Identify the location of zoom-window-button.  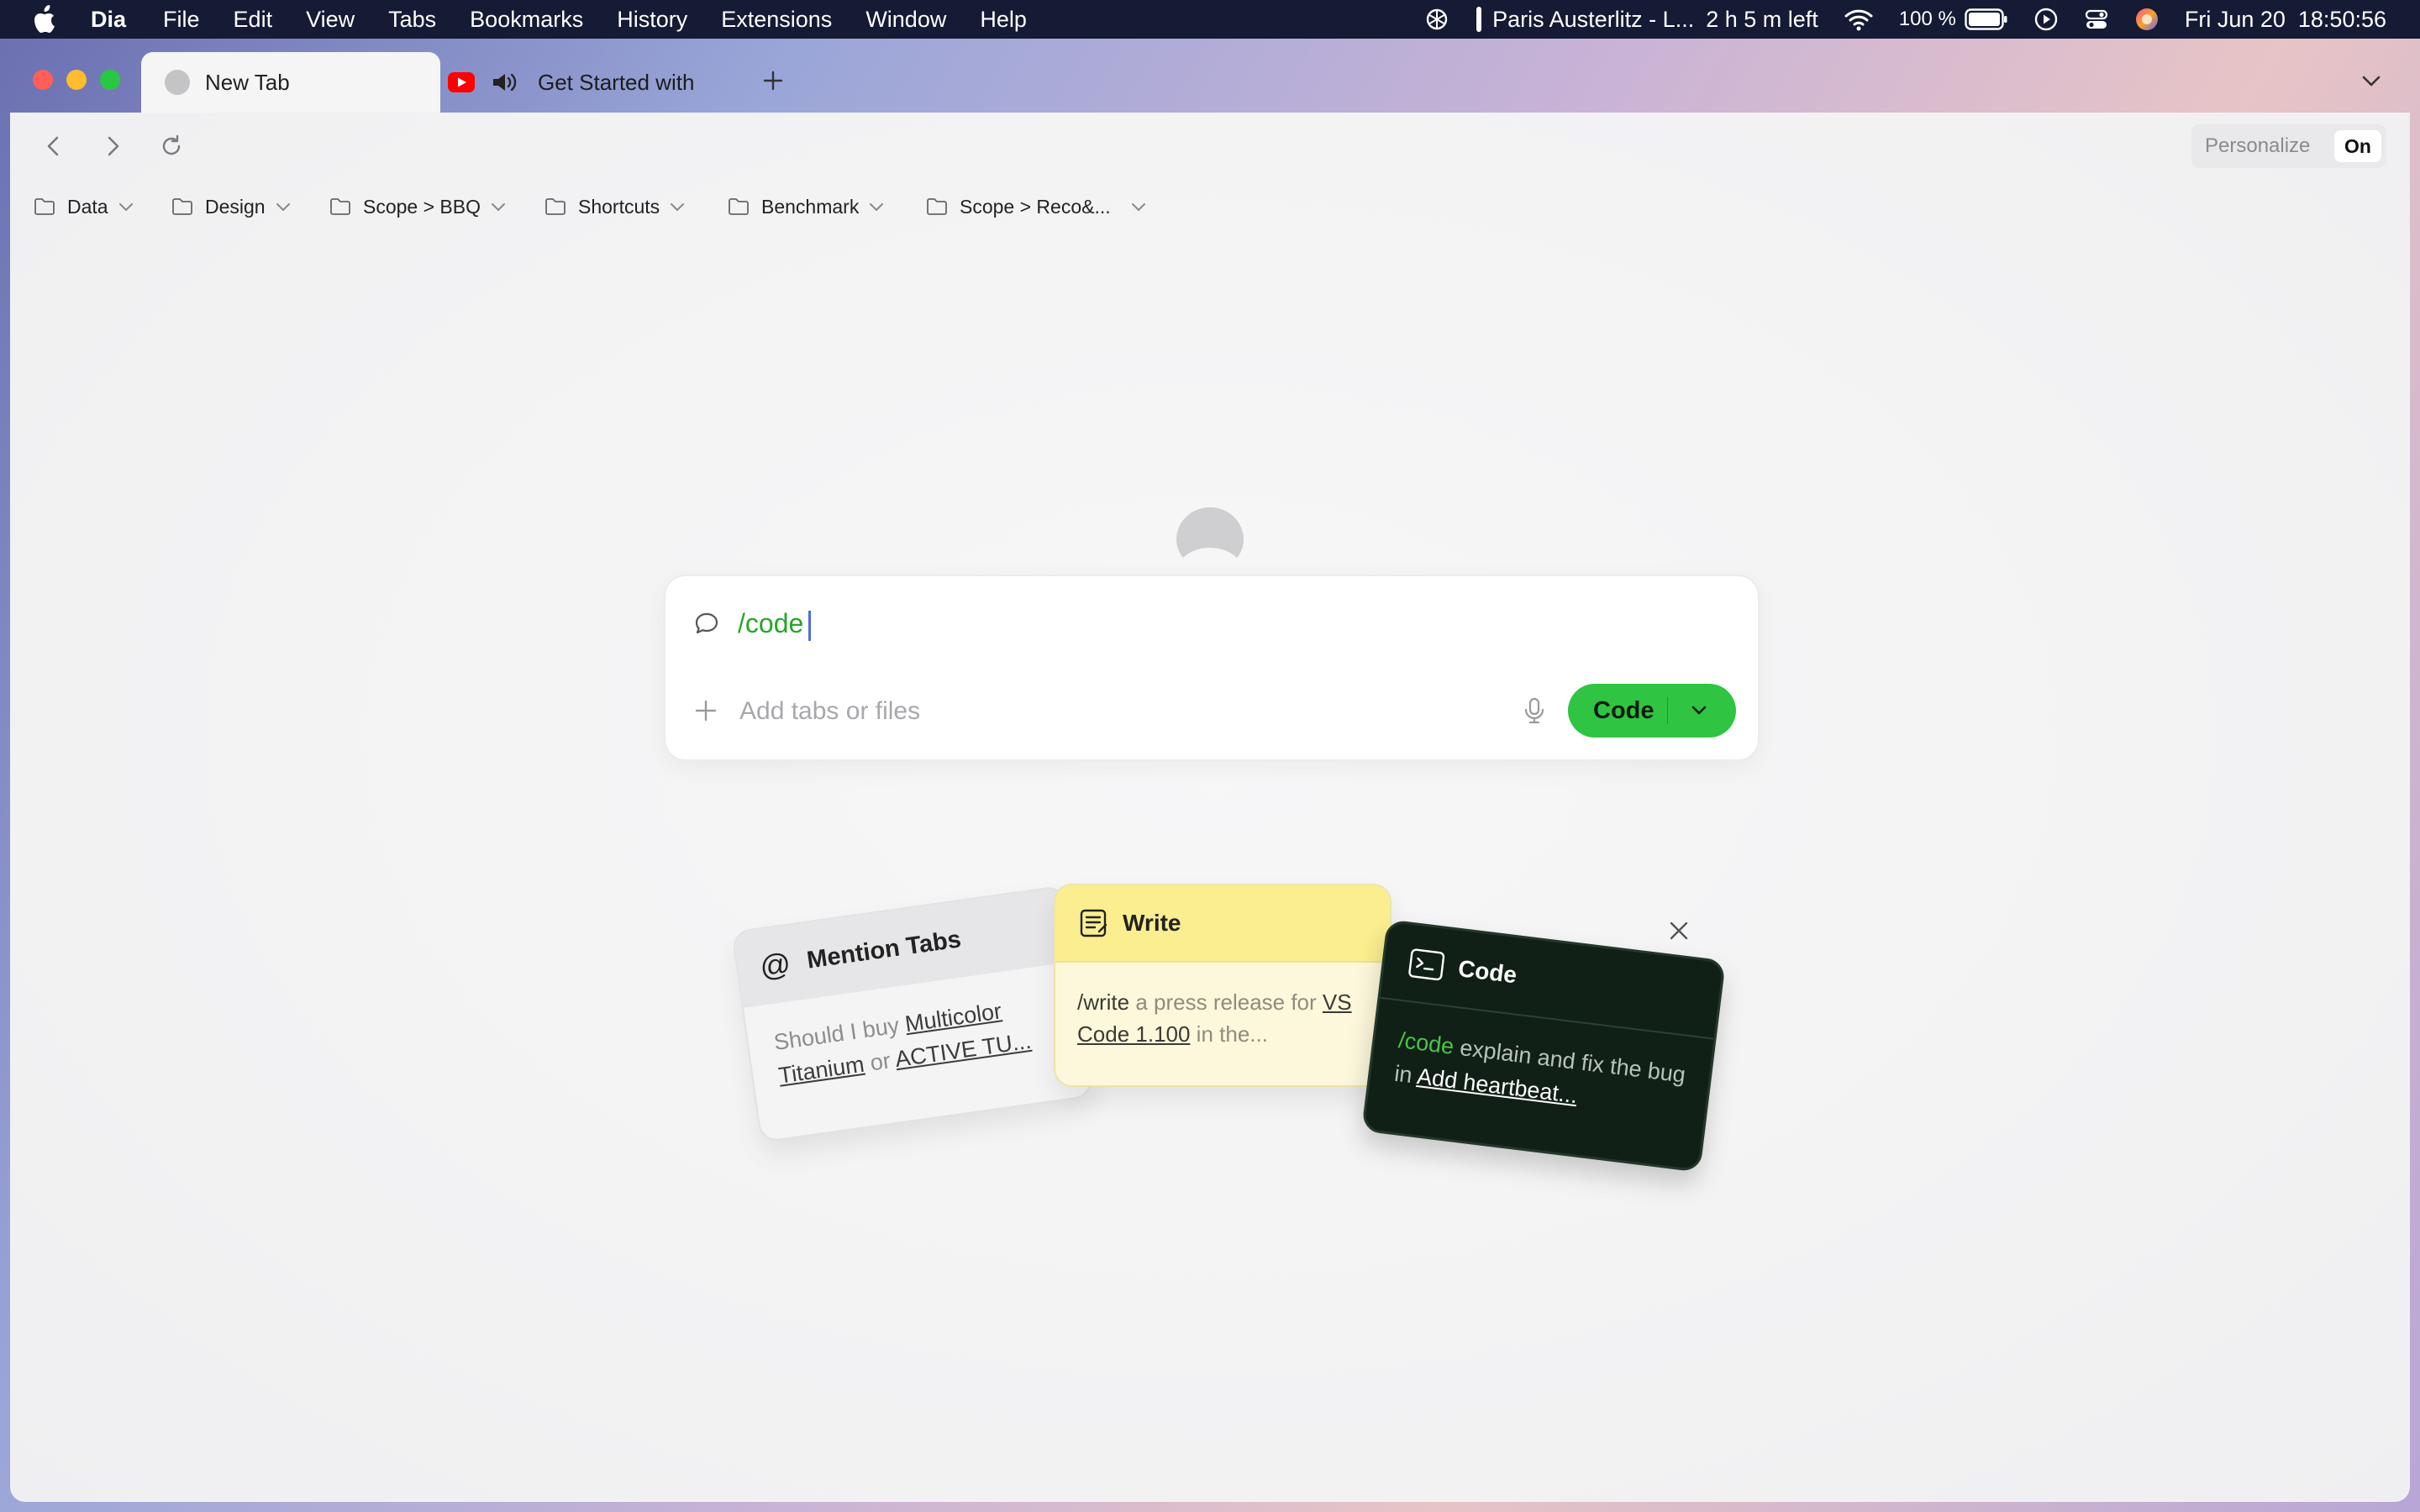
(110, 80).